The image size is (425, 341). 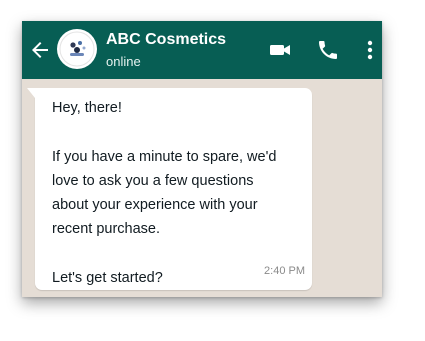 I want to click on contact-name: ABC Cosmetics, so click(x=166, y=40).